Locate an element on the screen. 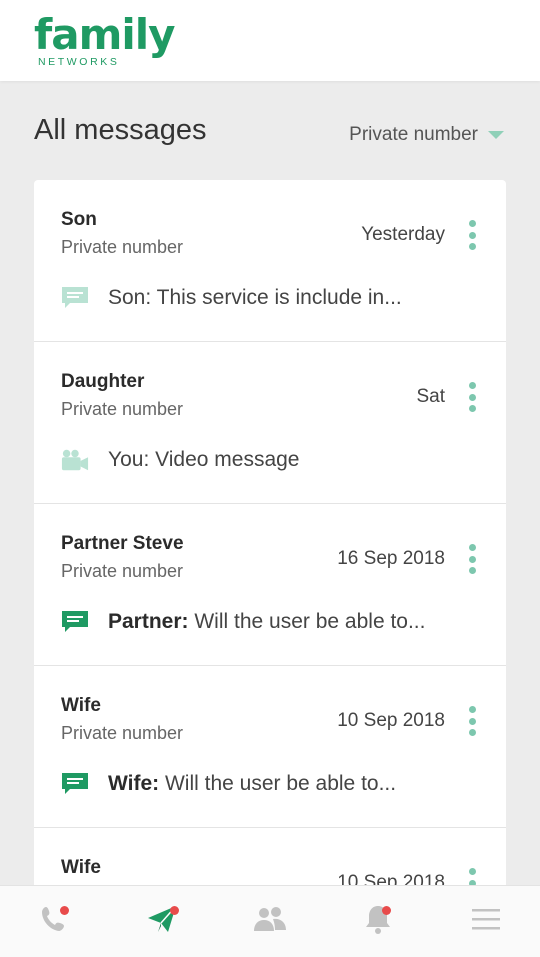 This screenshot has height=957, width=540. nav-messages is located at coordinates (162, 922).